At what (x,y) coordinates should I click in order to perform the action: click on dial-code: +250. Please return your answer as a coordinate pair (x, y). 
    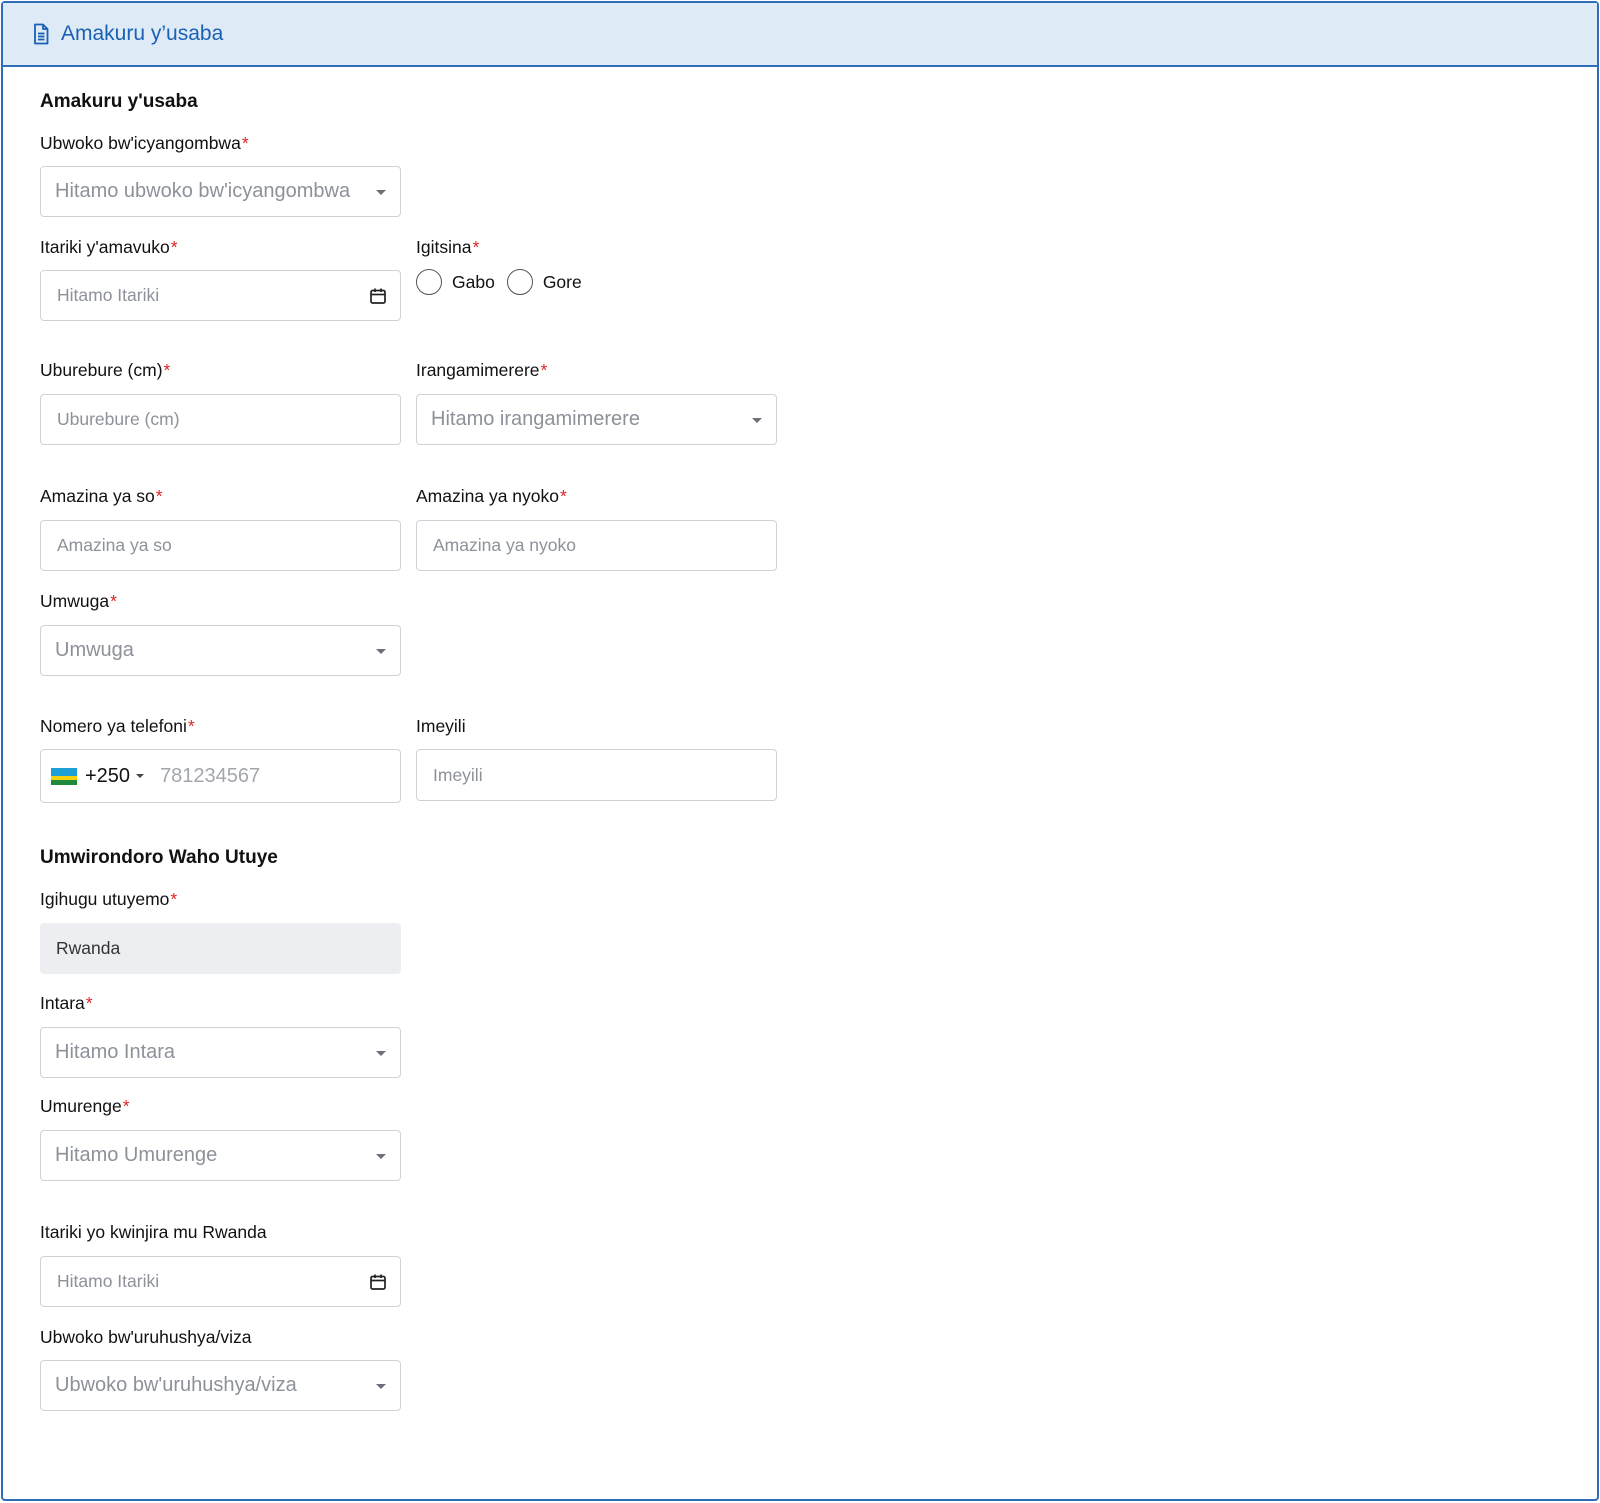
    Looking at the image, I should click on (107, 776).